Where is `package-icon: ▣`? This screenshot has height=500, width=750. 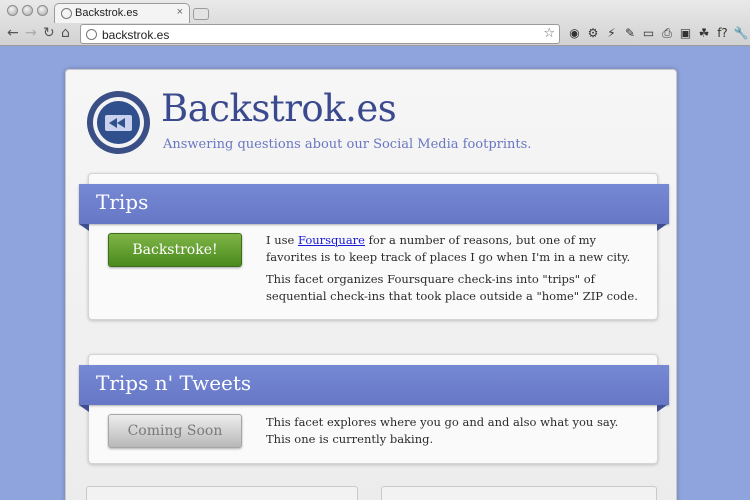
package-icon: ▣ is located at coordinates (685, 33).